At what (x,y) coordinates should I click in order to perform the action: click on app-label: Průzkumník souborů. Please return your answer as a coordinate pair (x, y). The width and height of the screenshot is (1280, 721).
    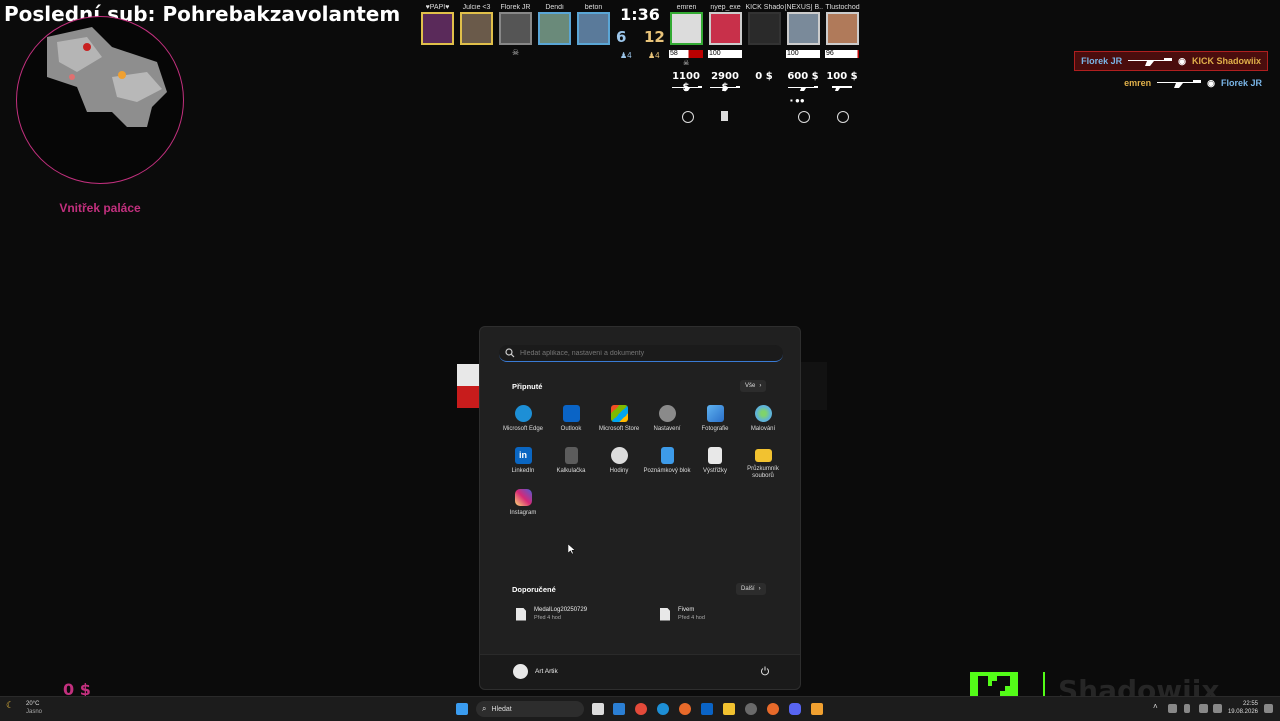
    Looking at the image, I should click on (763, 472).